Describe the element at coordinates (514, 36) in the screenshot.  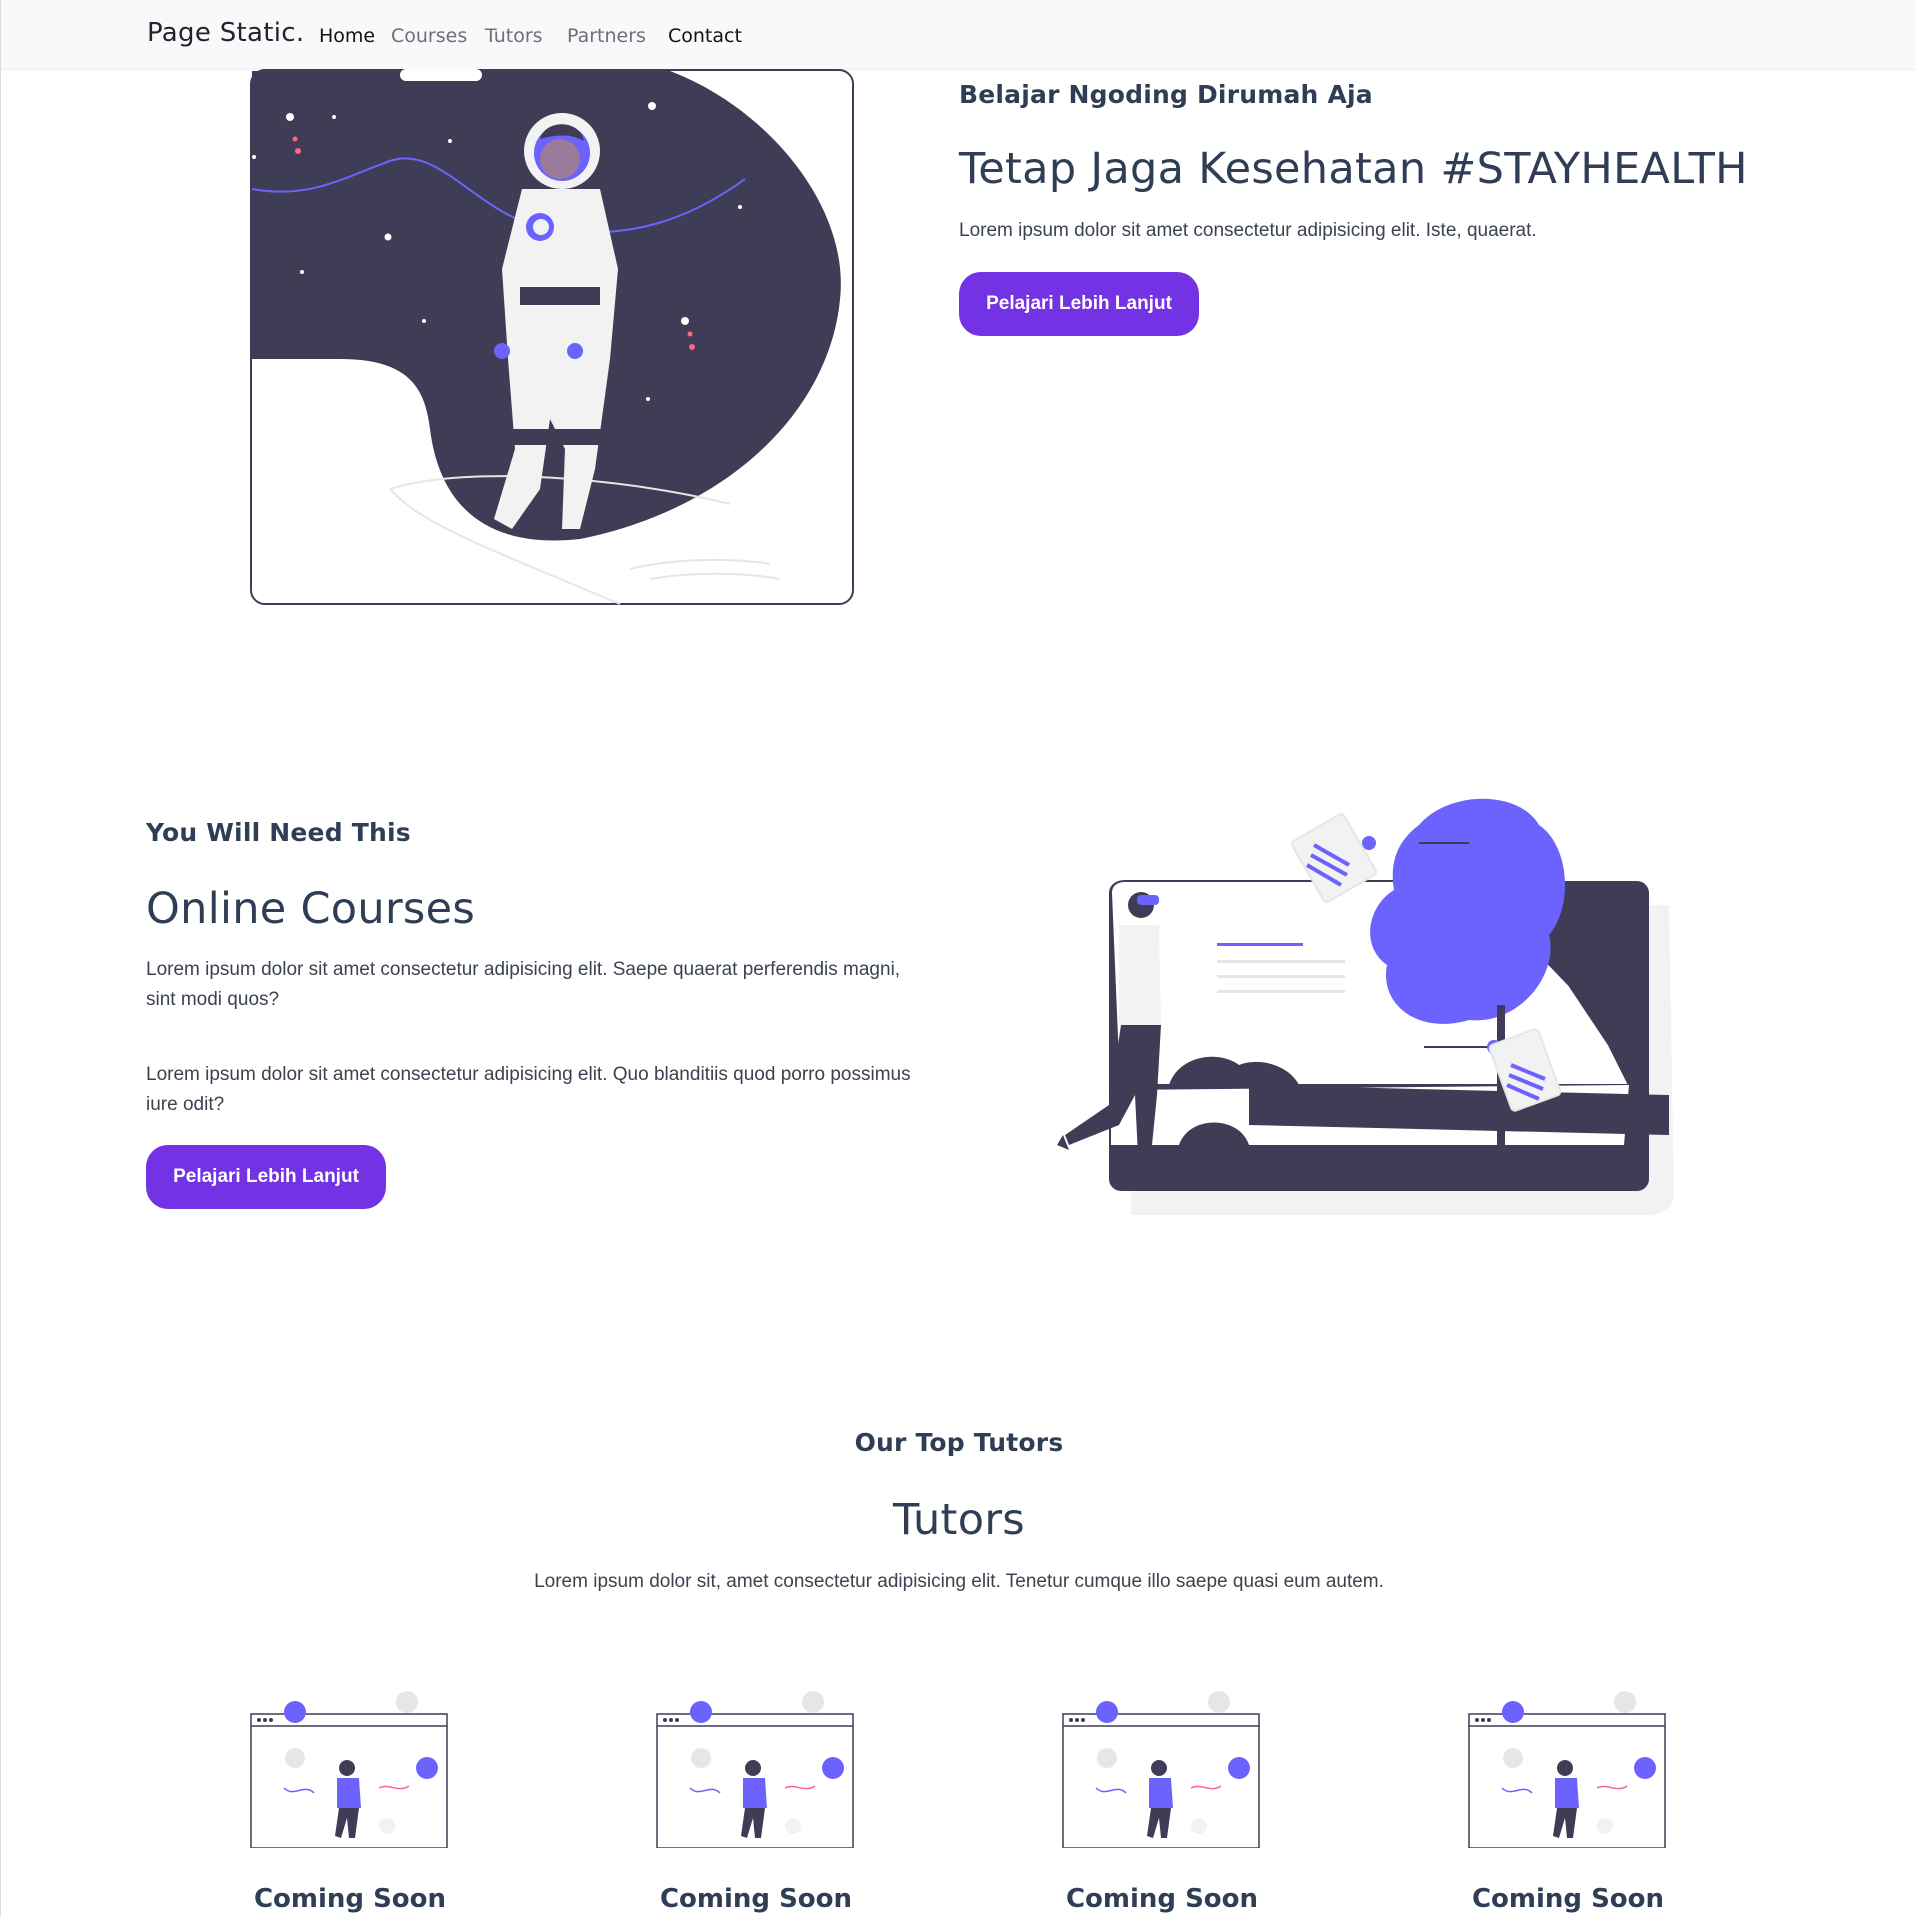
I see `nav-link-tutors: Tutors` at that location.